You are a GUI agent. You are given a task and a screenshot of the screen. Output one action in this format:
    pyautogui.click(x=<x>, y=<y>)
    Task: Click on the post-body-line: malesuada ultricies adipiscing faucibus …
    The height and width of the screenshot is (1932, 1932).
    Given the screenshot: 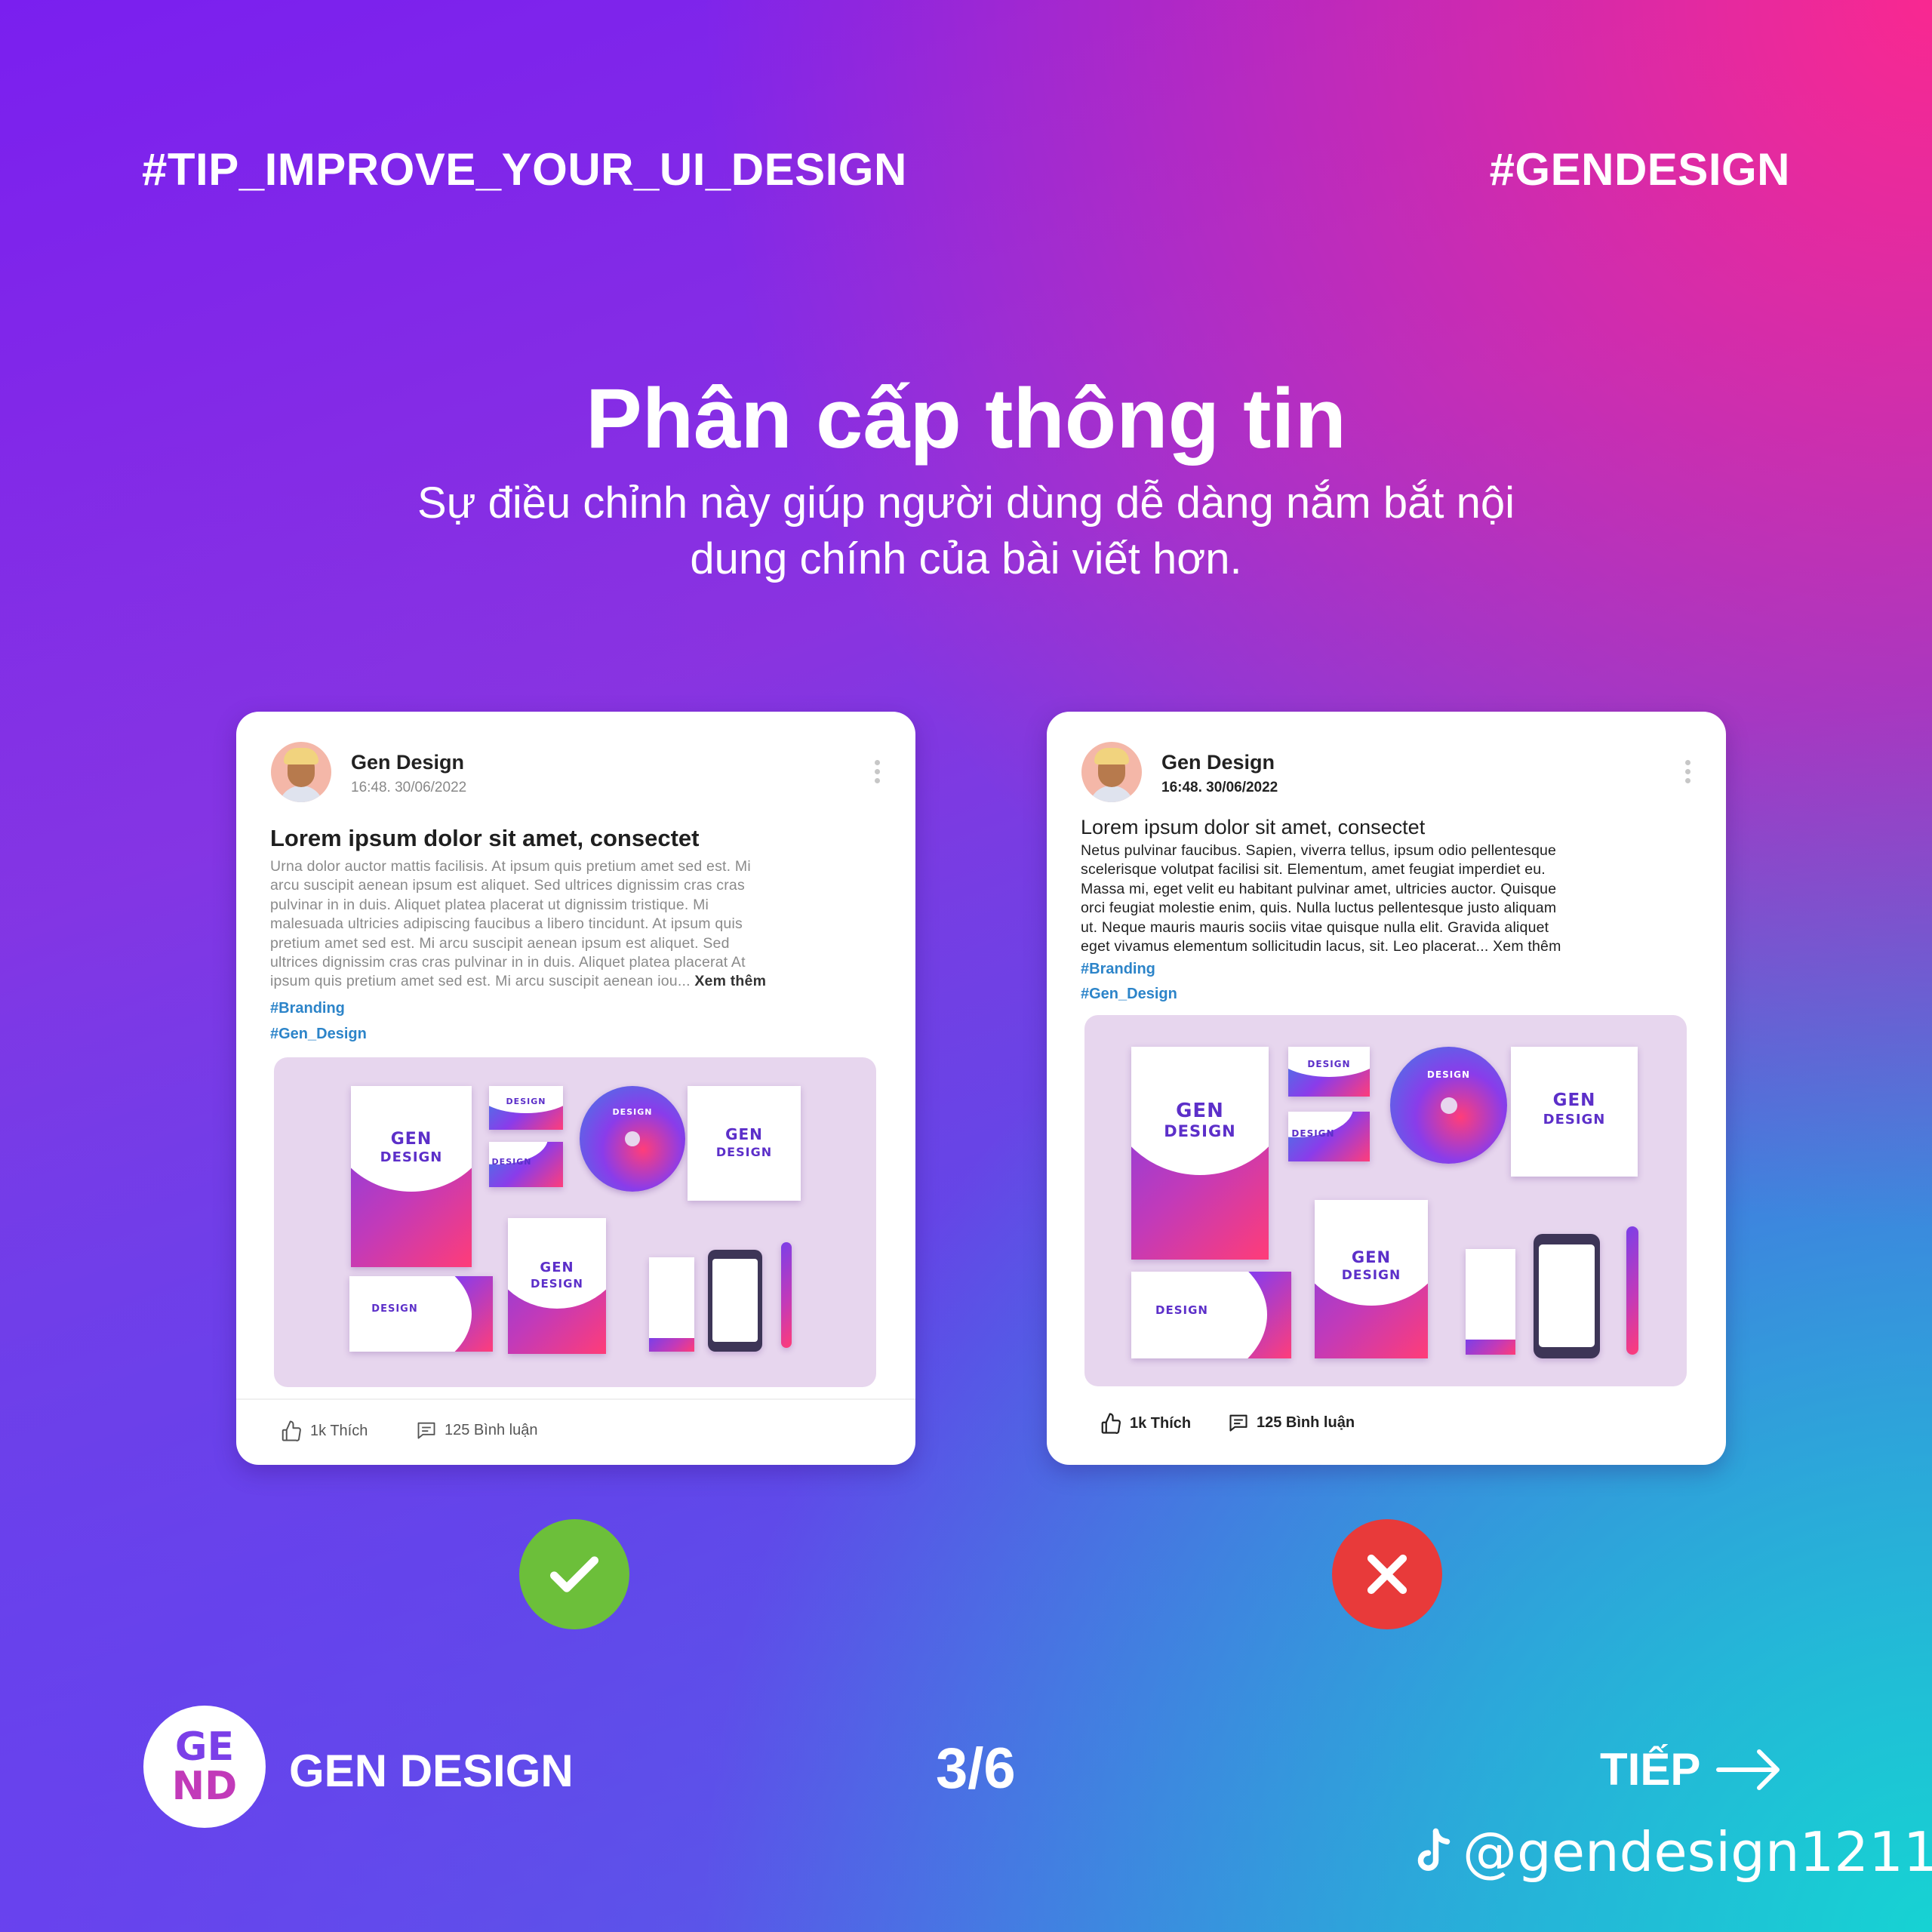 What is the action you would take?
    pyautogui.click(x=579, y=924)
    